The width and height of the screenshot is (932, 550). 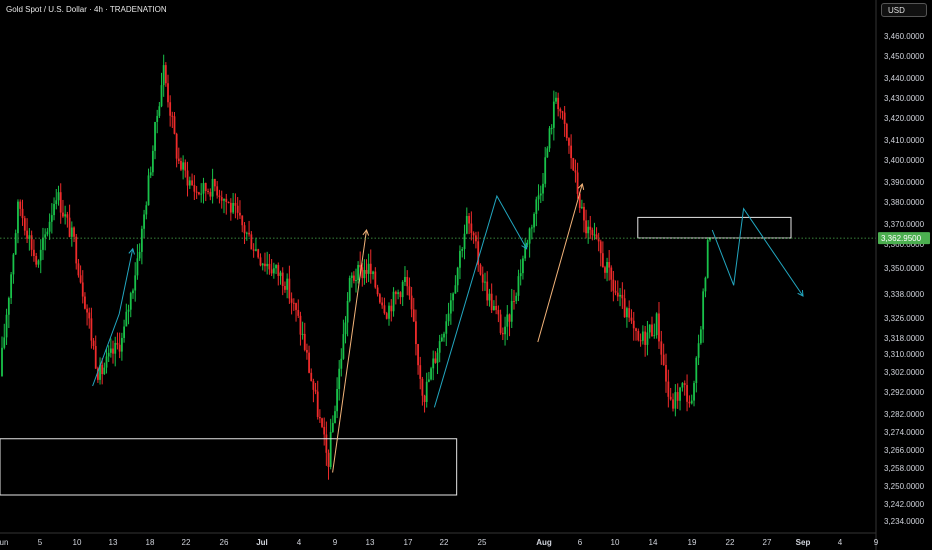 I want to click on time-tick-label: 27, so click(x=767, y=542).